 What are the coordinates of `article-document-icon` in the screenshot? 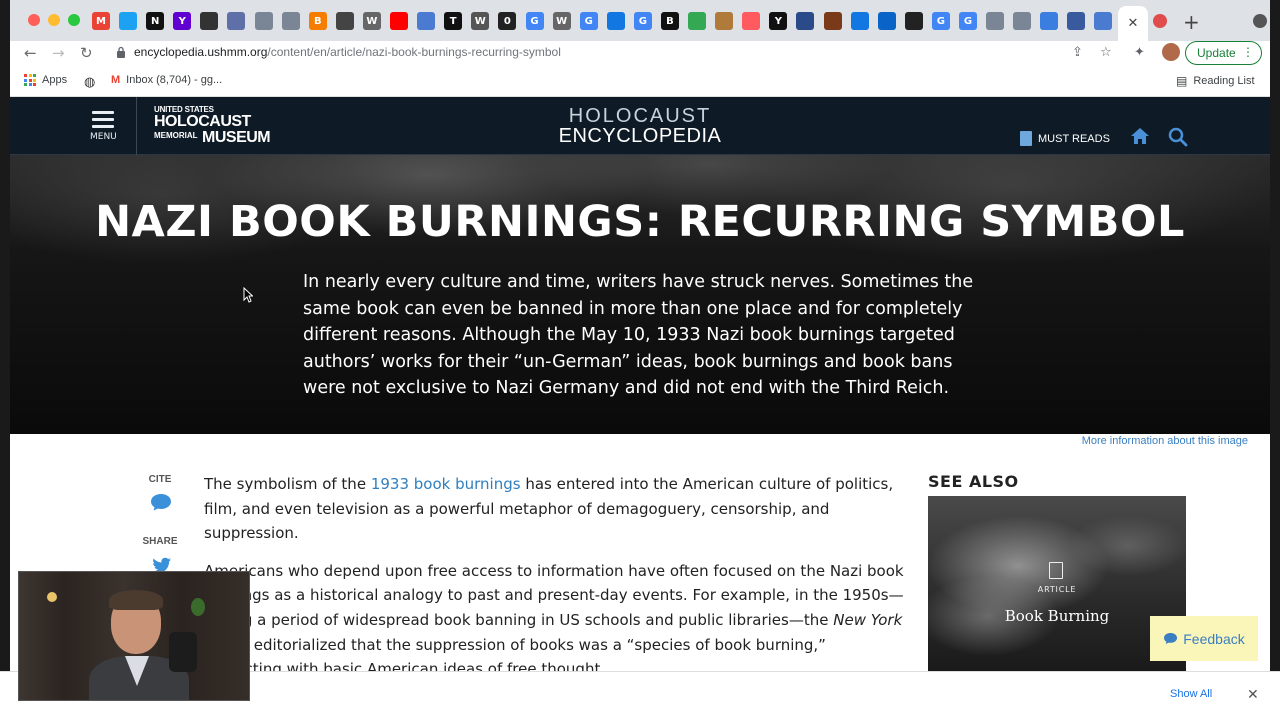 It's located at (1056, 570).